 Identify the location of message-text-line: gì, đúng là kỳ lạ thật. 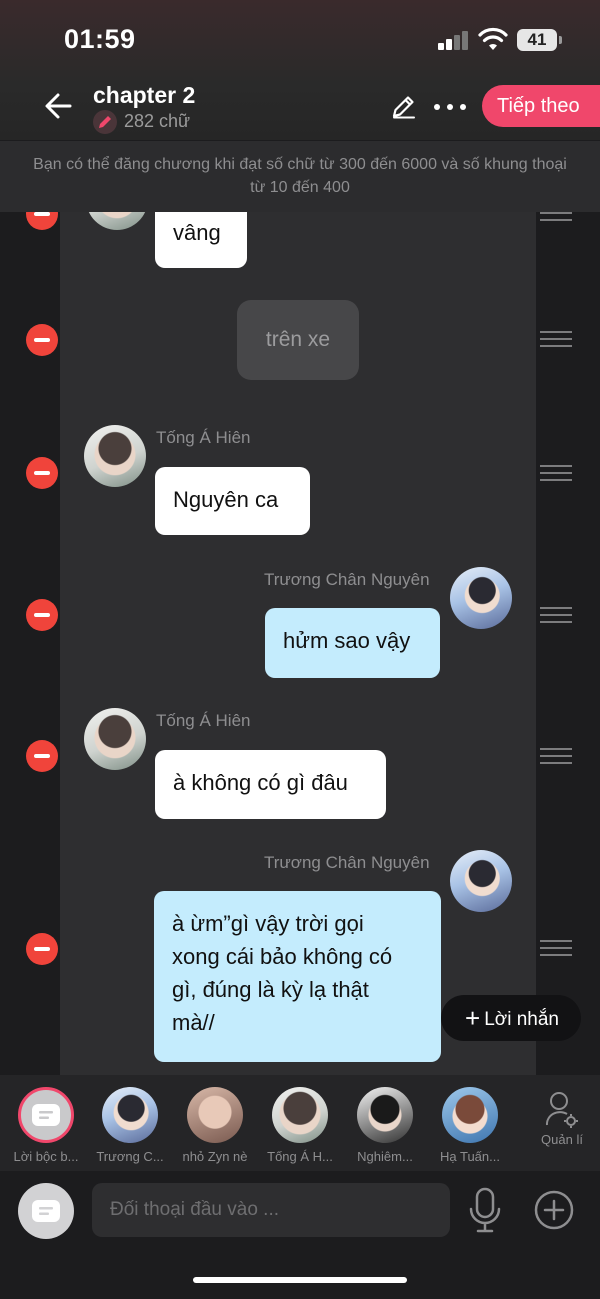
(270, 989).